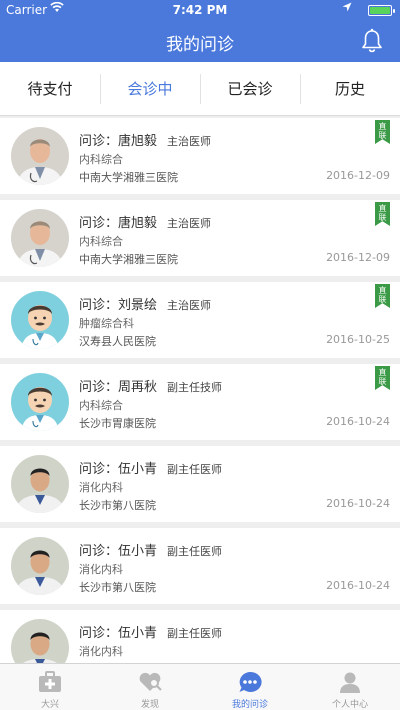 The image size is (400, 710). I want to click on consultation-card: 问诊：伍小青 副主任医师消化内科, so click(200, 636).